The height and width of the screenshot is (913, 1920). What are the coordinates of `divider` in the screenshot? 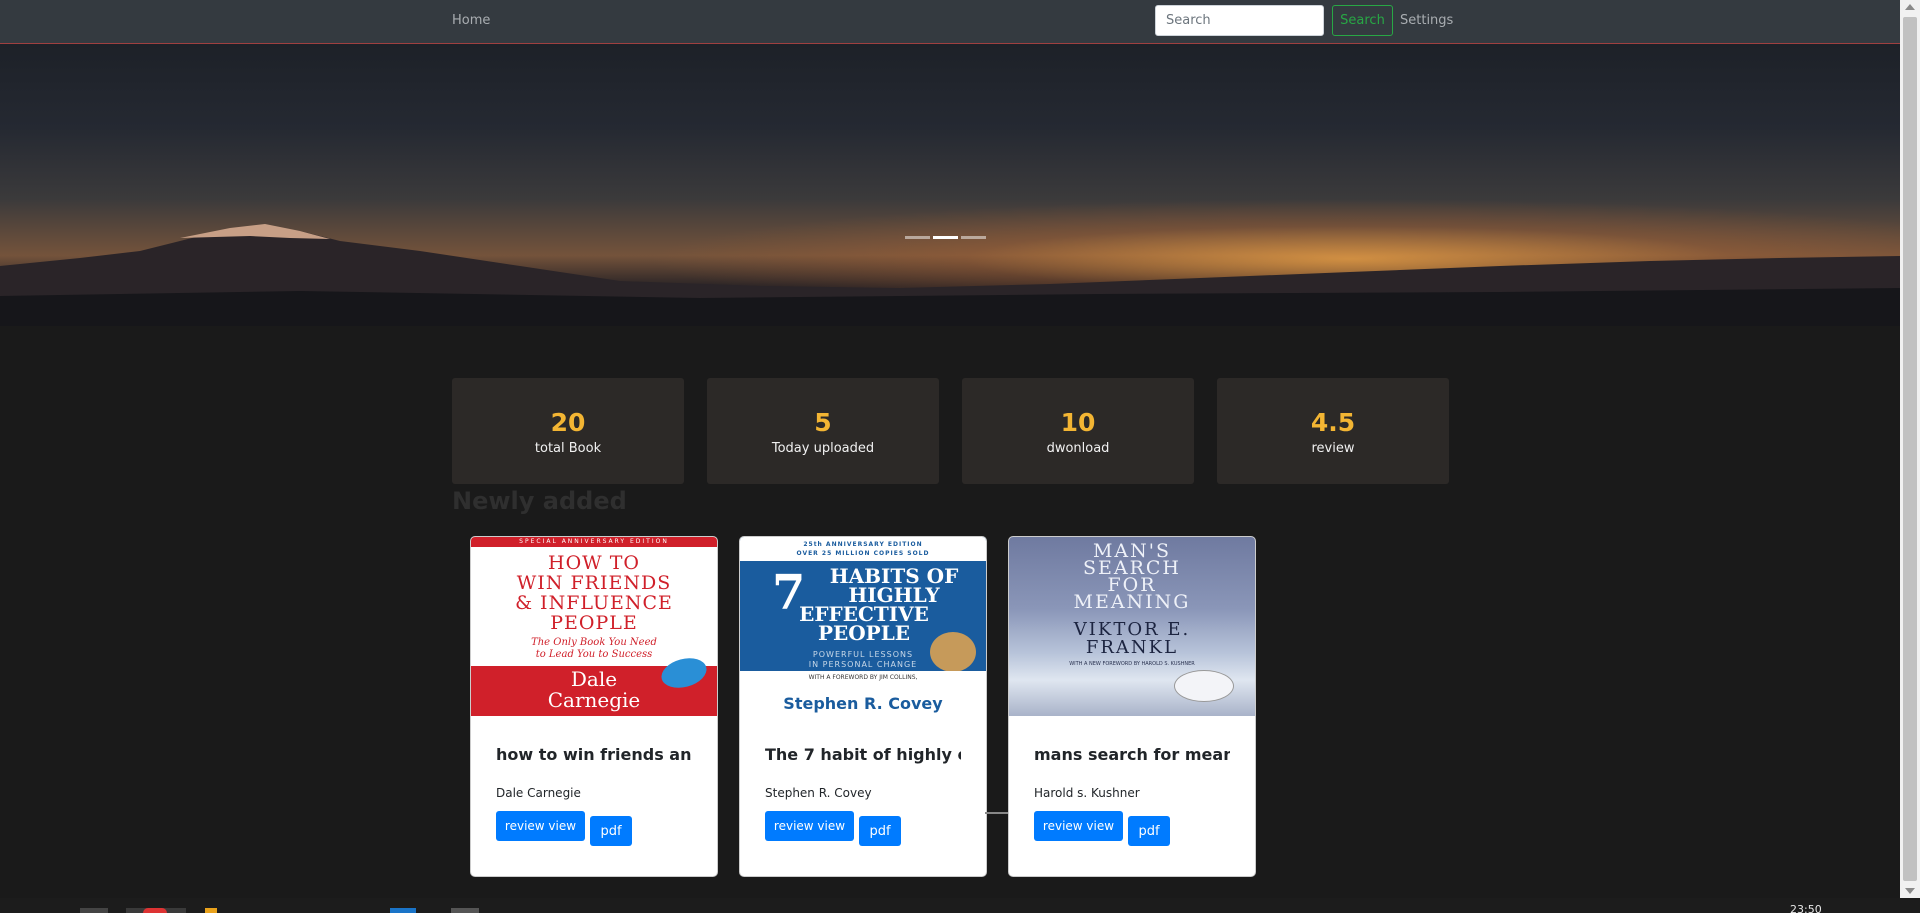 It's located at (996, 813).